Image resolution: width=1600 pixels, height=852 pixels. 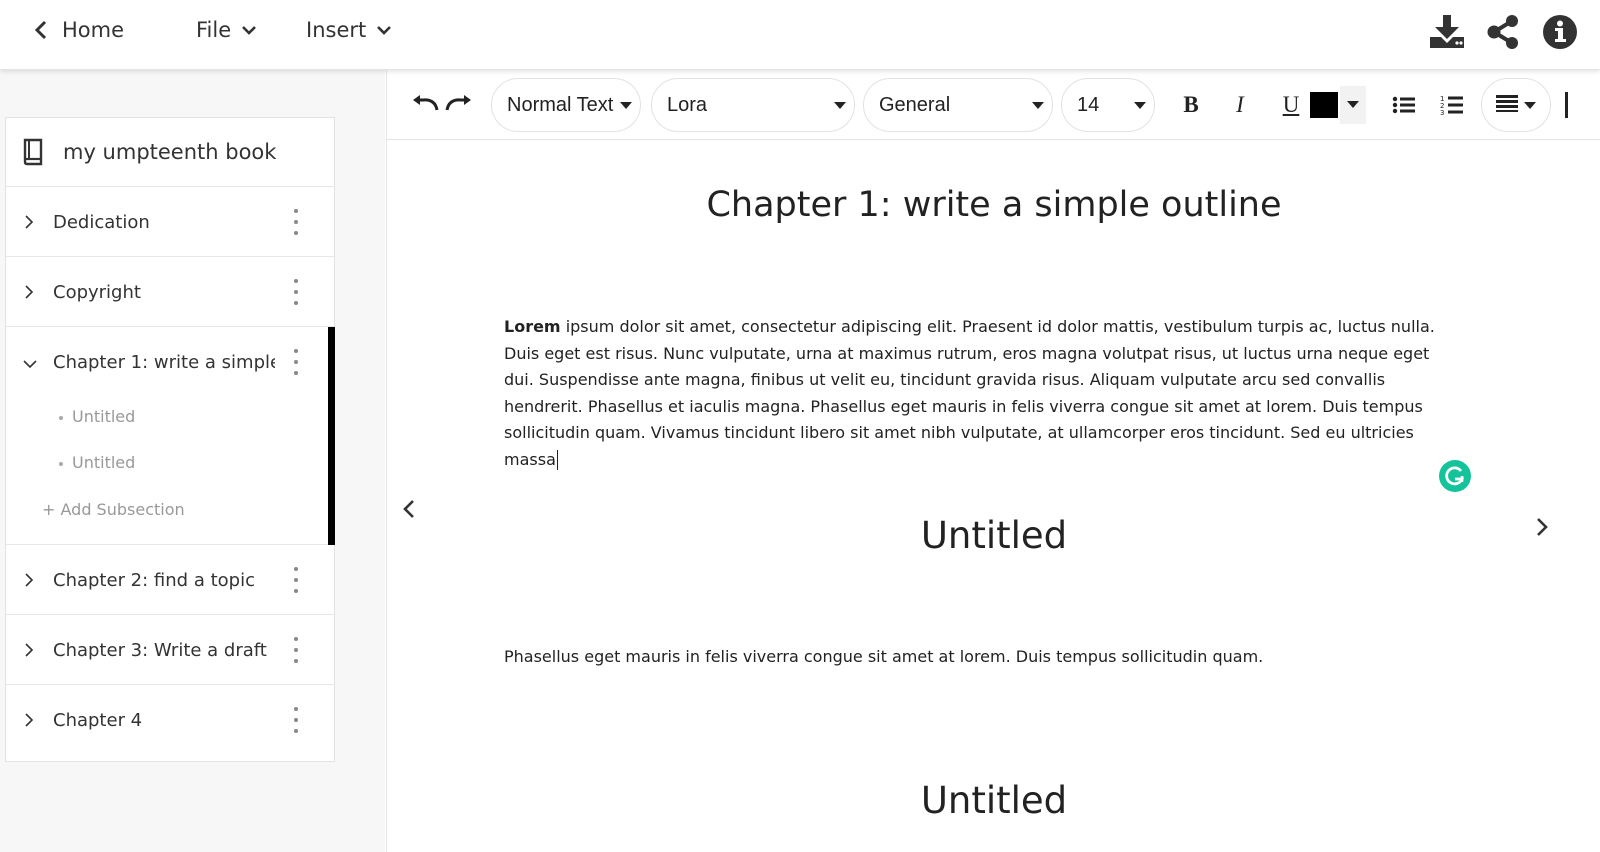 I want to click on svg-text: 3, so click(x=1442, y=112).